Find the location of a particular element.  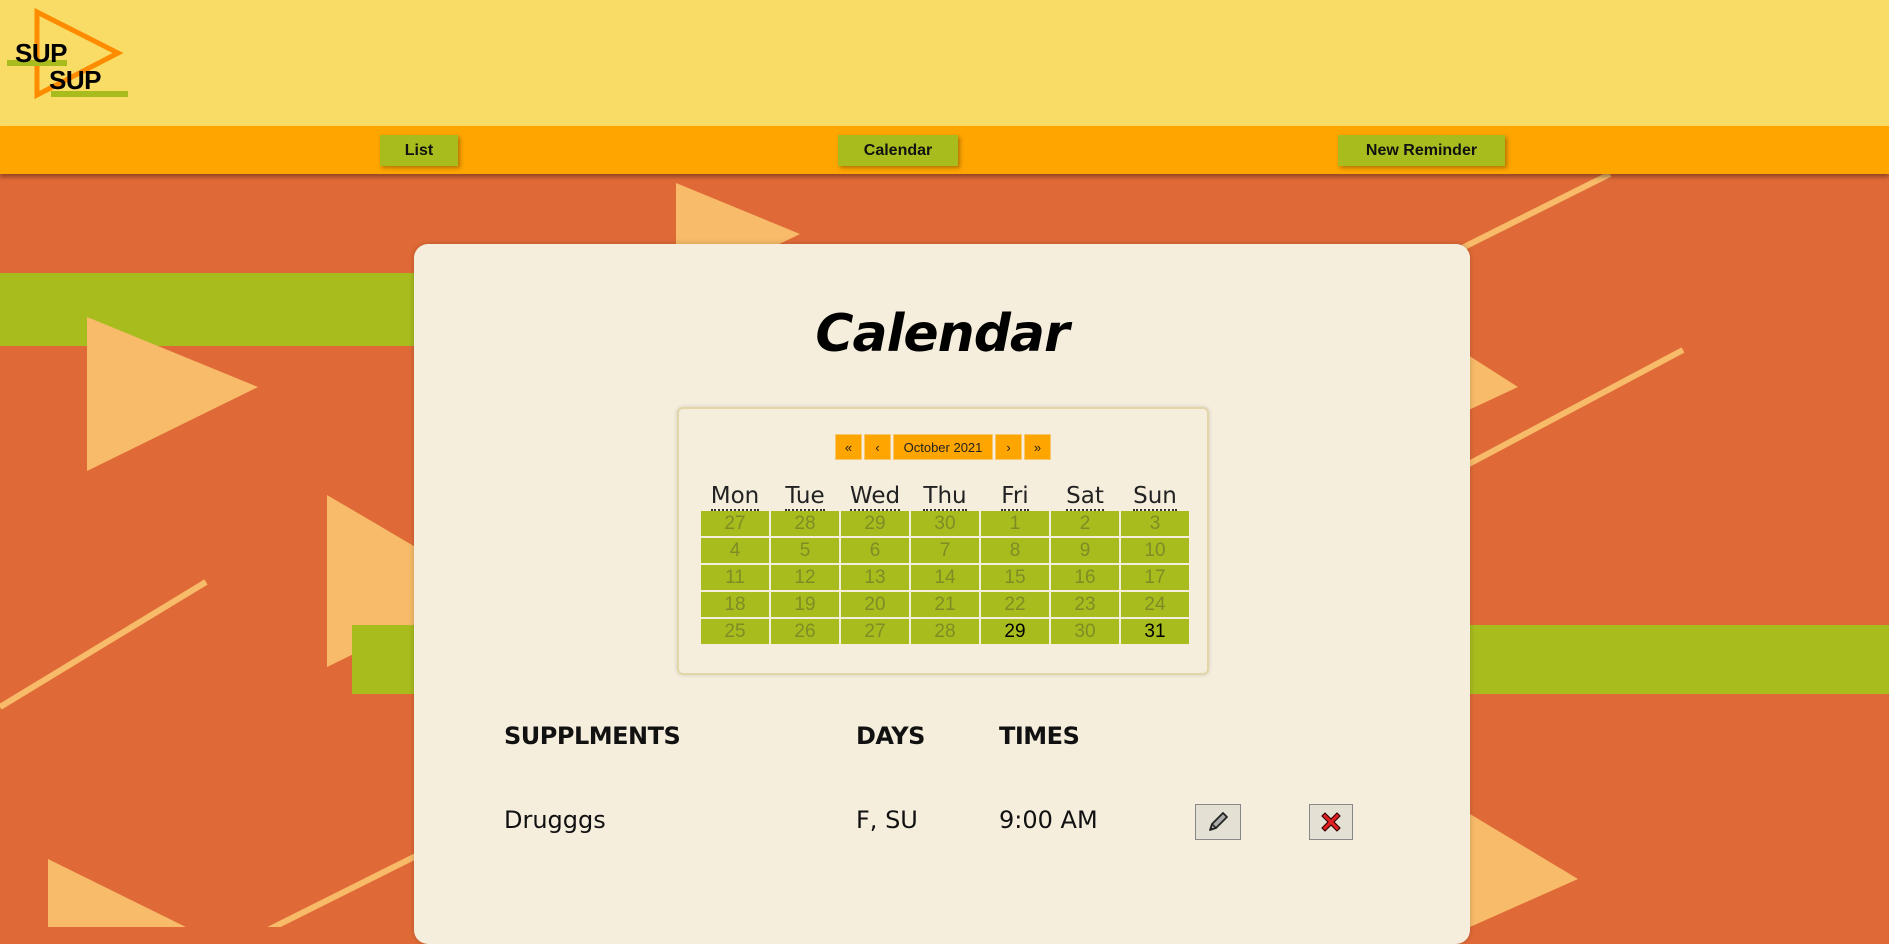

main-nav: List Calendar New Reminder is located at coordinates (944, 150).